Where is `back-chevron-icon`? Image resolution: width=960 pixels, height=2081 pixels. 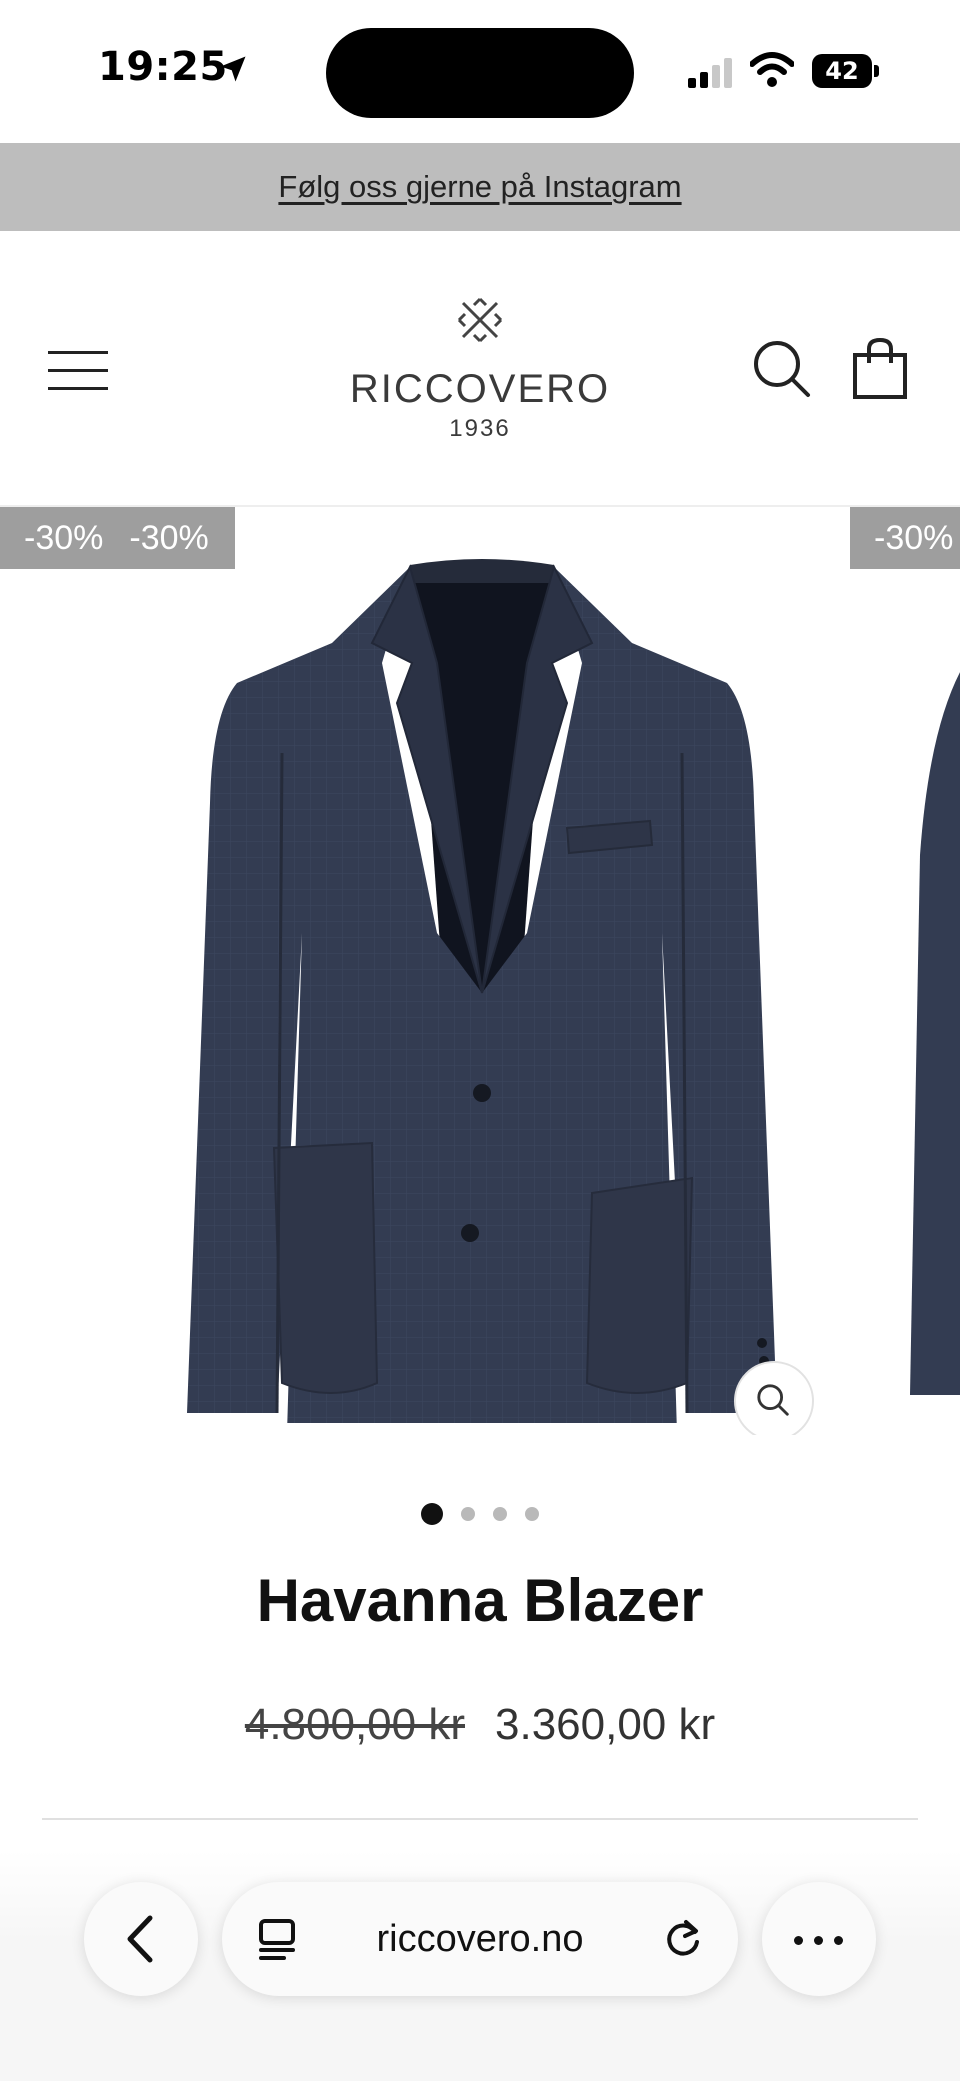 back-chevron-icon is located at coordinates (140, 1939).